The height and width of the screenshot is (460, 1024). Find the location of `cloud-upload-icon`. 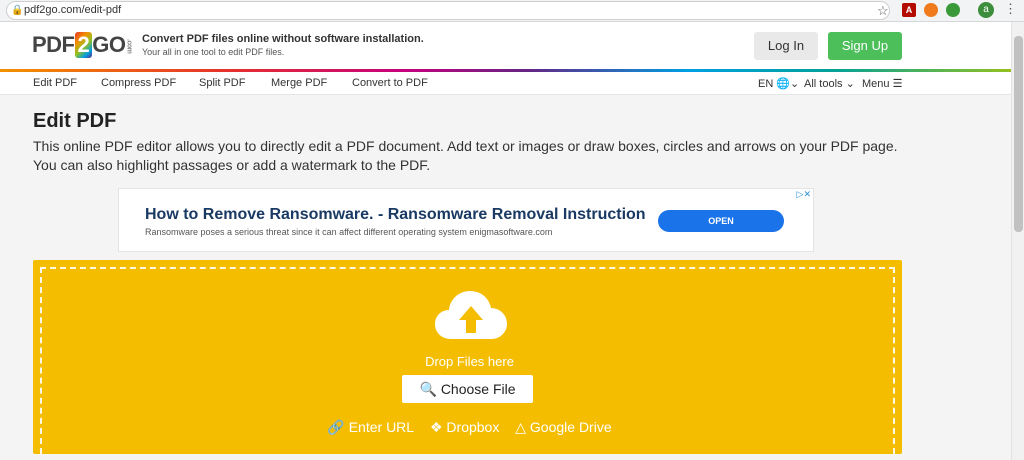

cloud-upload-icon is located at coordinates (471, 315).